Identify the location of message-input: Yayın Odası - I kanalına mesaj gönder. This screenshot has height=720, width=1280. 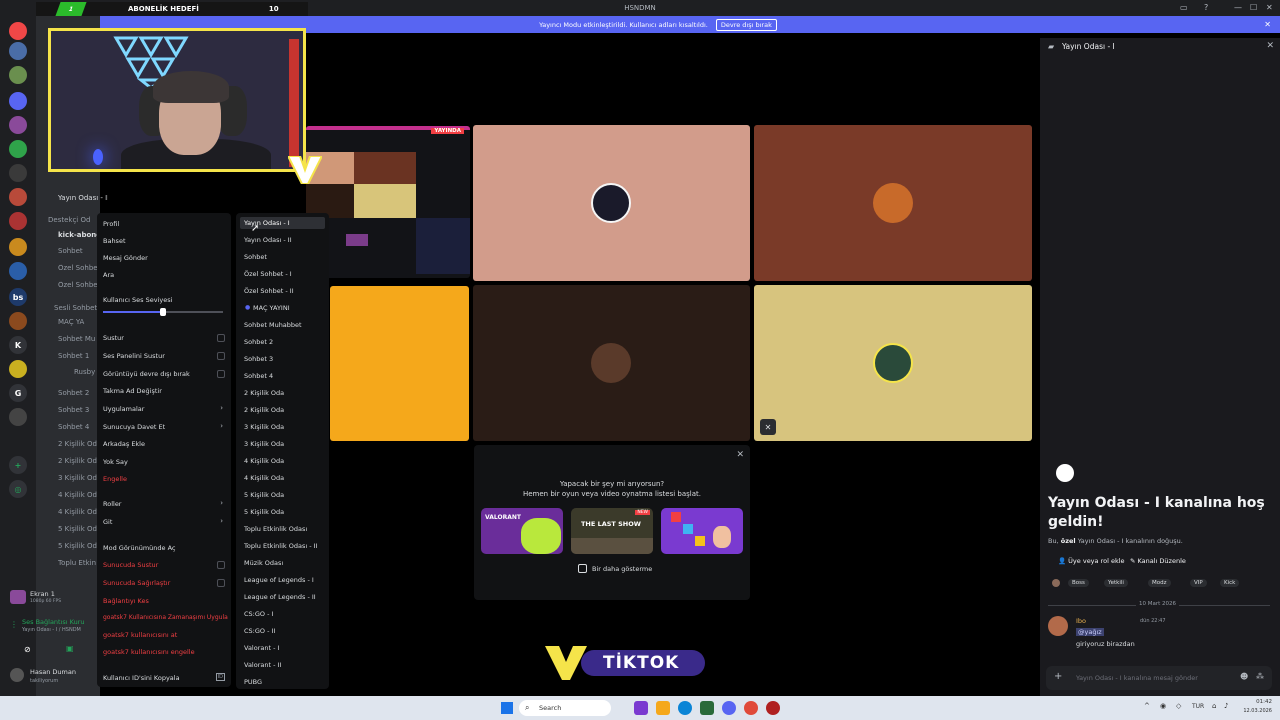
(1137, 678).